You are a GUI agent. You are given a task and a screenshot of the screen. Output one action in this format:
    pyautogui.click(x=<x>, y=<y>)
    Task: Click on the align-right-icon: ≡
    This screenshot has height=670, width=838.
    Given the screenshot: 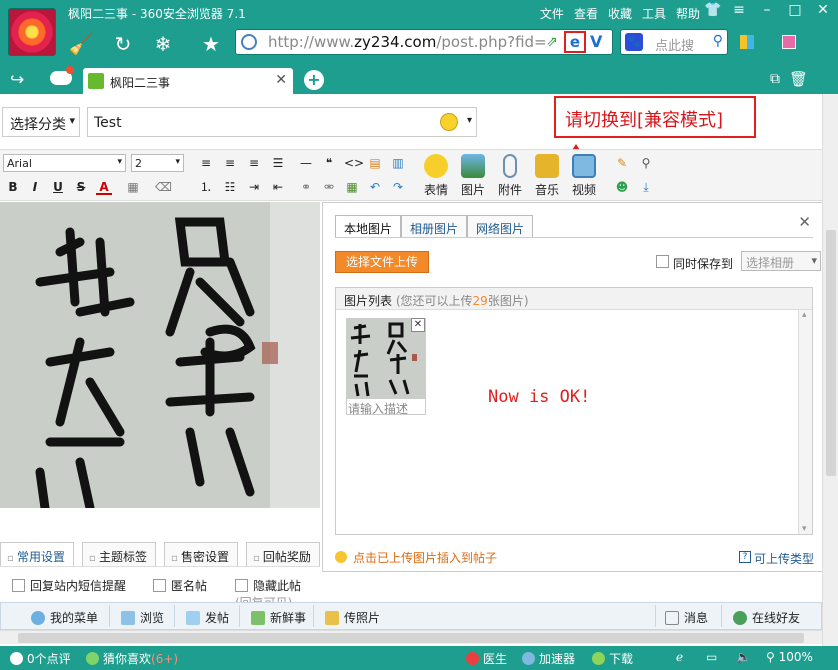 What is the action you would take?
    pyautogui.click(x=254, y=163)
    